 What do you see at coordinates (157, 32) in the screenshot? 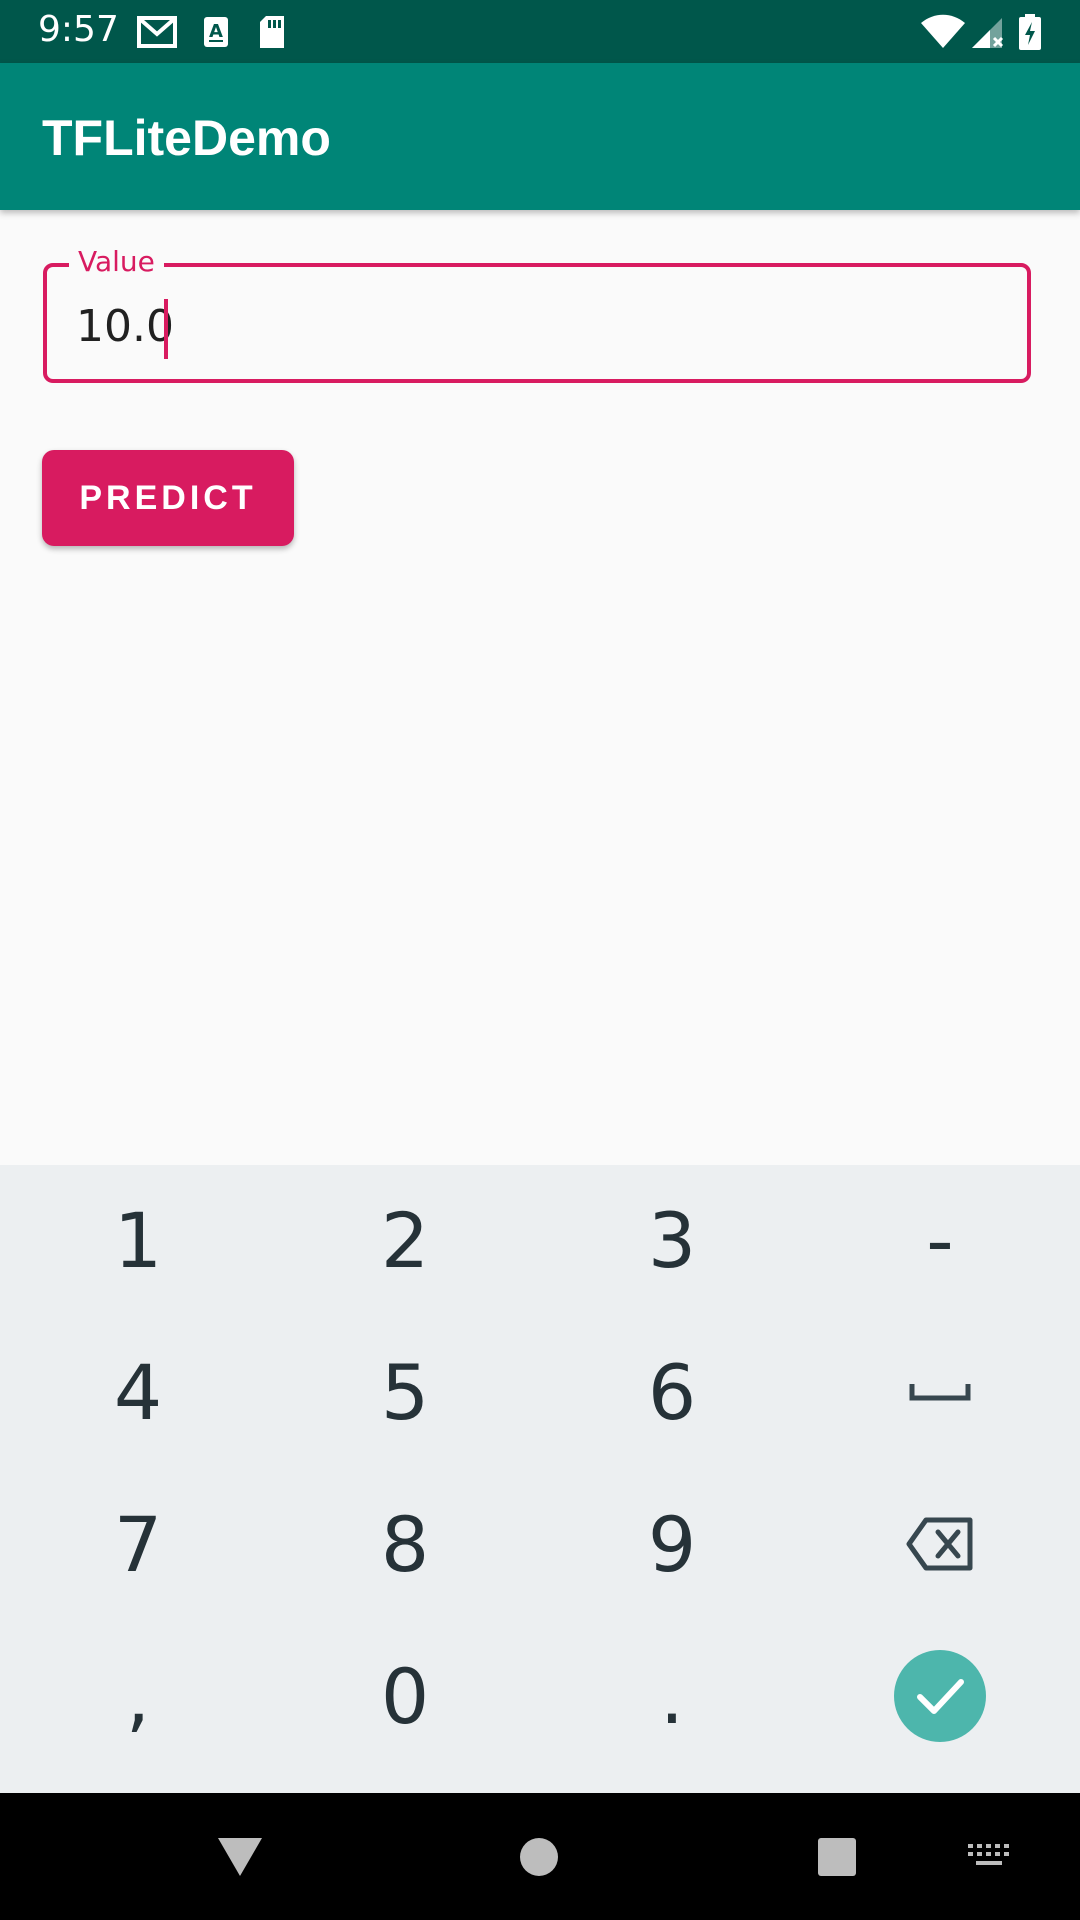
I see `gmail-icon` at bounding box center [157, 32].